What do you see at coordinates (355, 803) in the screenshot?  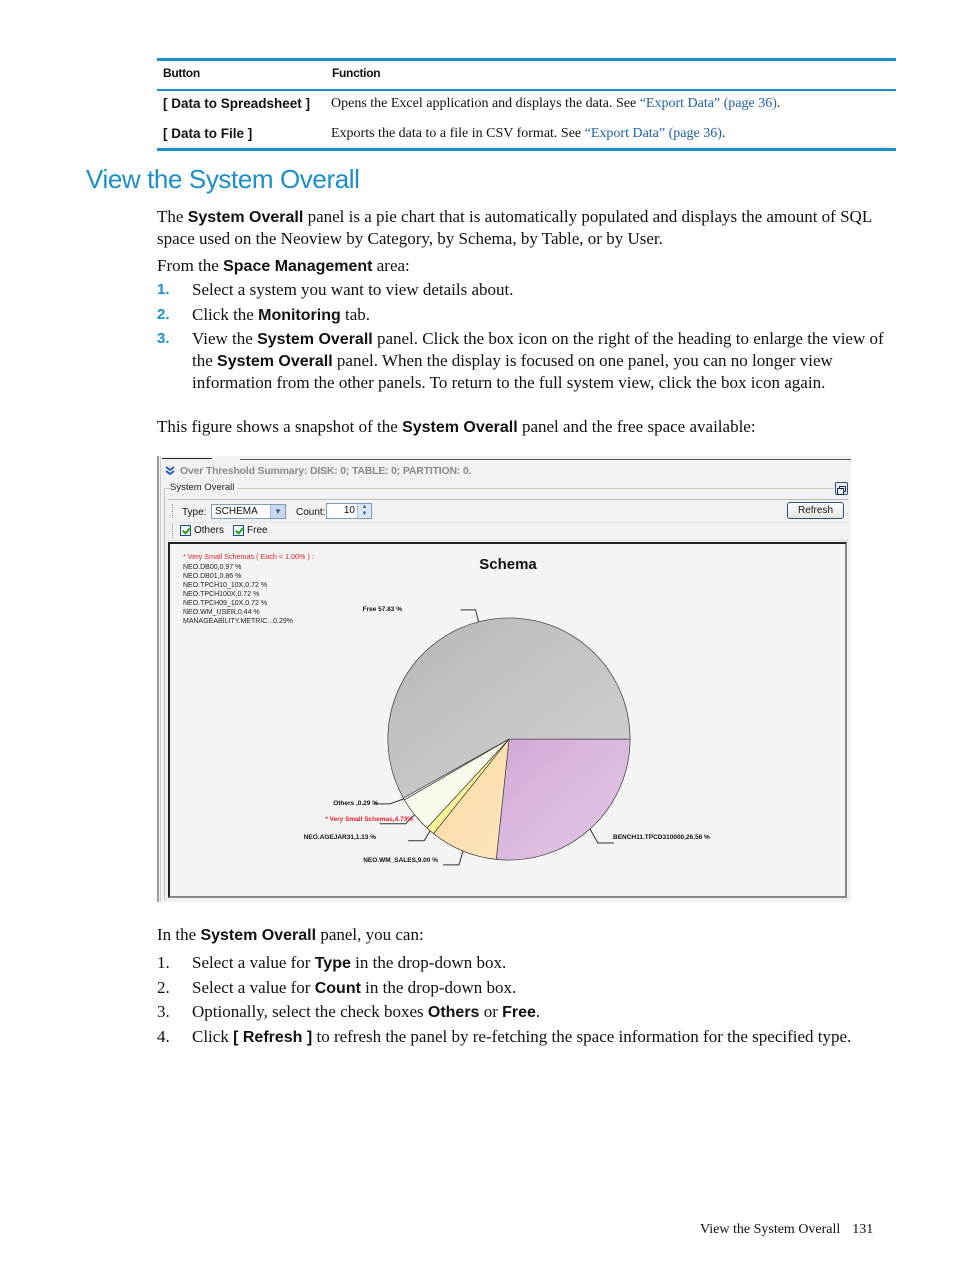 I see `pie-slice-label: Others ,0.29 %` at bounding box center [355, 803].